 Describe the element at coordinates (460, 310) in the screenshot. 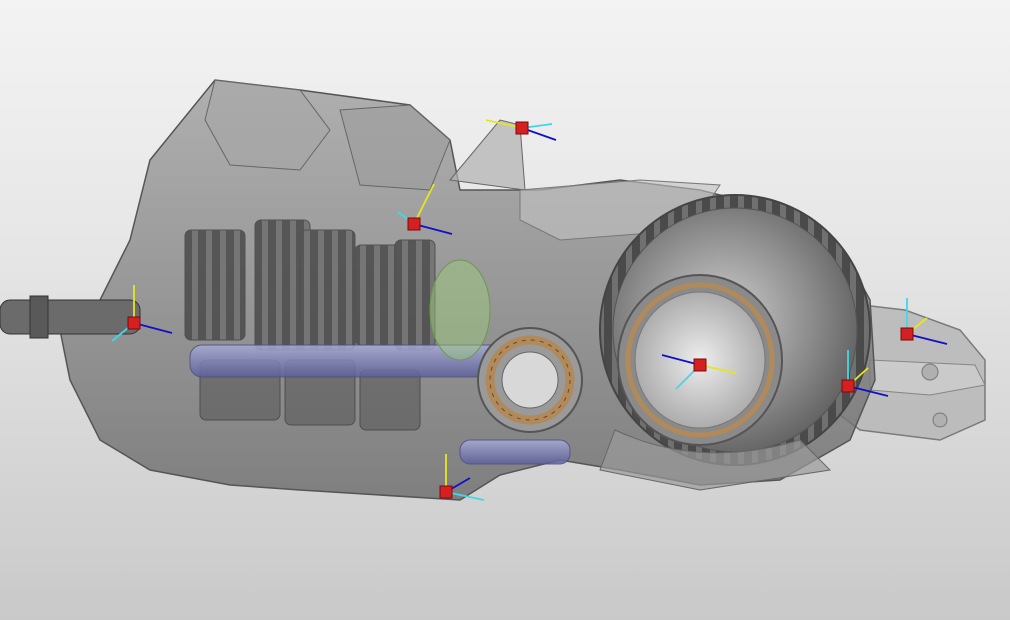

I see `synchro-ring` at that location.